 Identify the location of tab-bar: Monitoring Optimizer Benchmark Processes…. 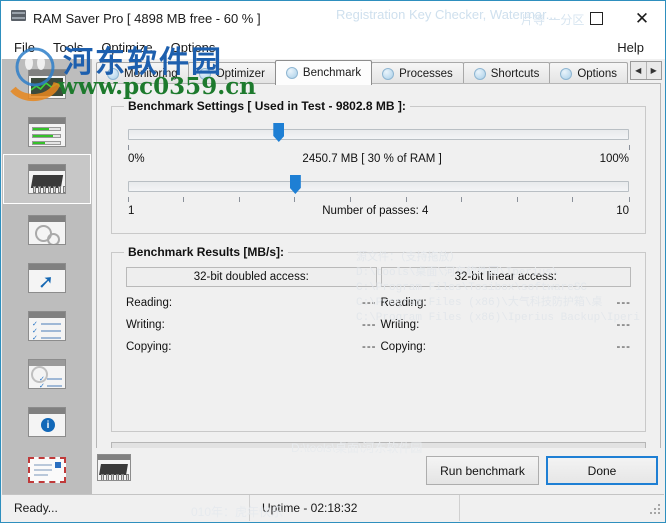
(378, 72).